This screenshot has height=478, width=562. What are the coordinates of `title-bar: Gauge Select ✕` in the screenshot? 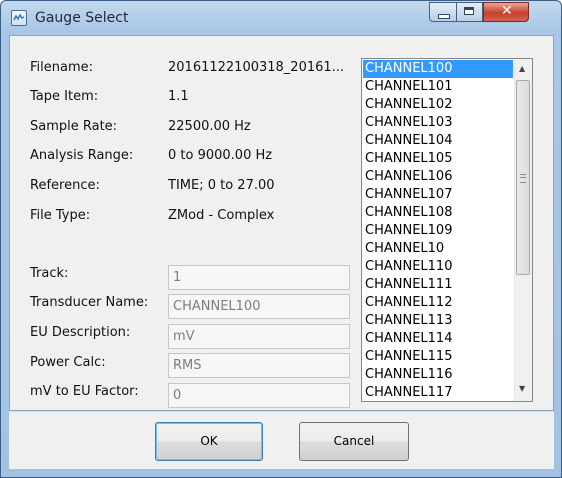 It's located at (281, 18).